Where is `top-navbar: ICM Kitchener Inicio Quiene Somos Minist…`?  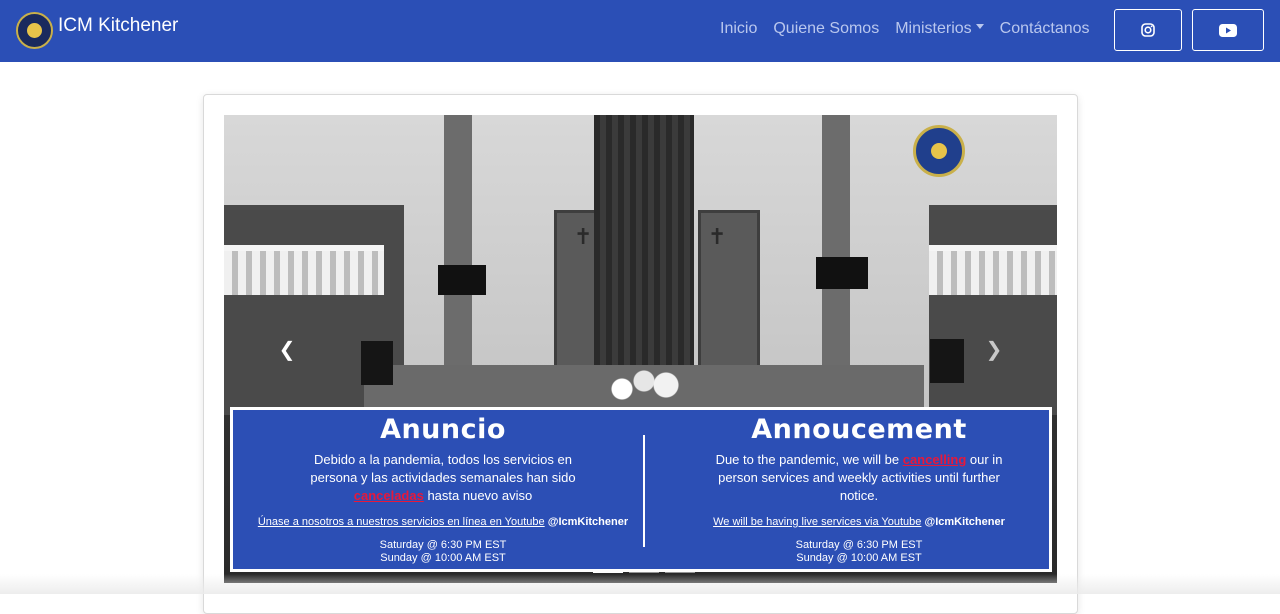
top-navbar: ICM Kitchener Inicio Quiene Somos Minist… is located at coordinates (640, 31).